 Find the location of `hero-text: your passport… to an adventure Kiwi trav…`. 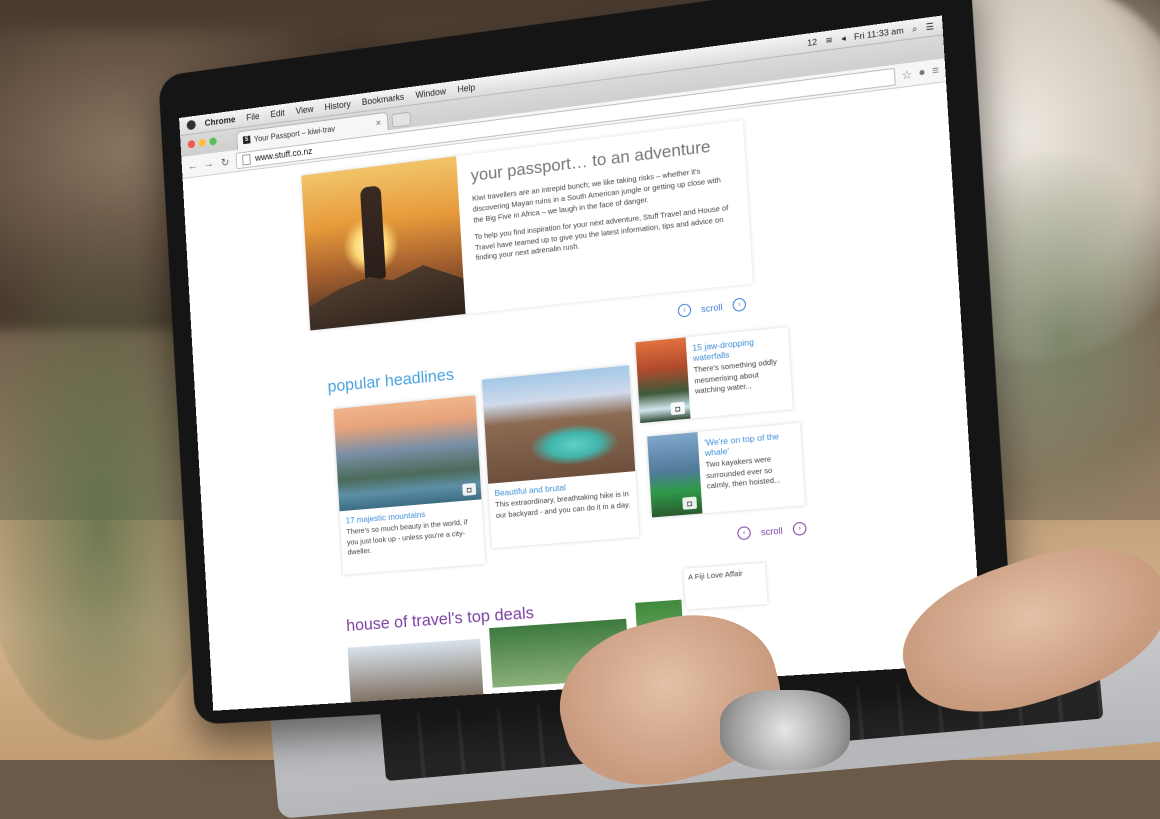

hero-text: your passport… to an adventure Kiwi trav… is located at coordinates (604, 217).